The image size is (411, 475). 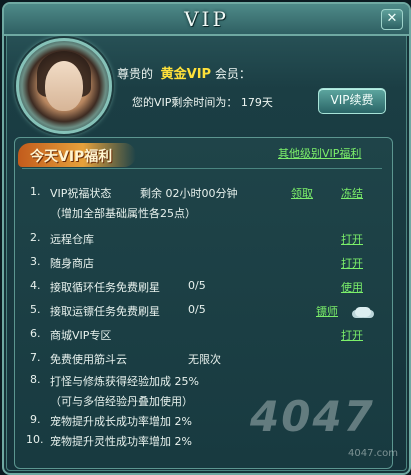 What do you see at coordinates (35, 419) in the screenshot?
I see `benefit-number: 9.` at bounding box center [35, 419].